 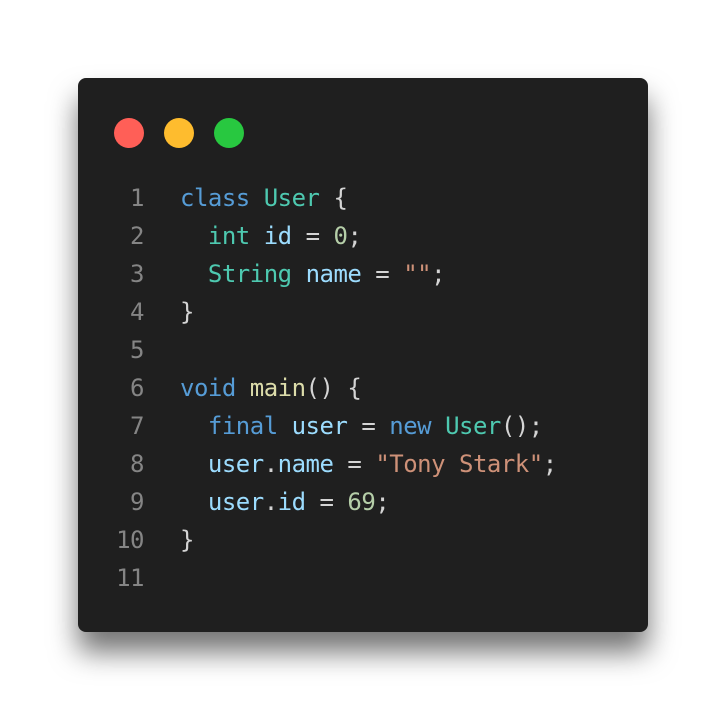 I want to click on line-number: 10, so click(x=130, y=540).